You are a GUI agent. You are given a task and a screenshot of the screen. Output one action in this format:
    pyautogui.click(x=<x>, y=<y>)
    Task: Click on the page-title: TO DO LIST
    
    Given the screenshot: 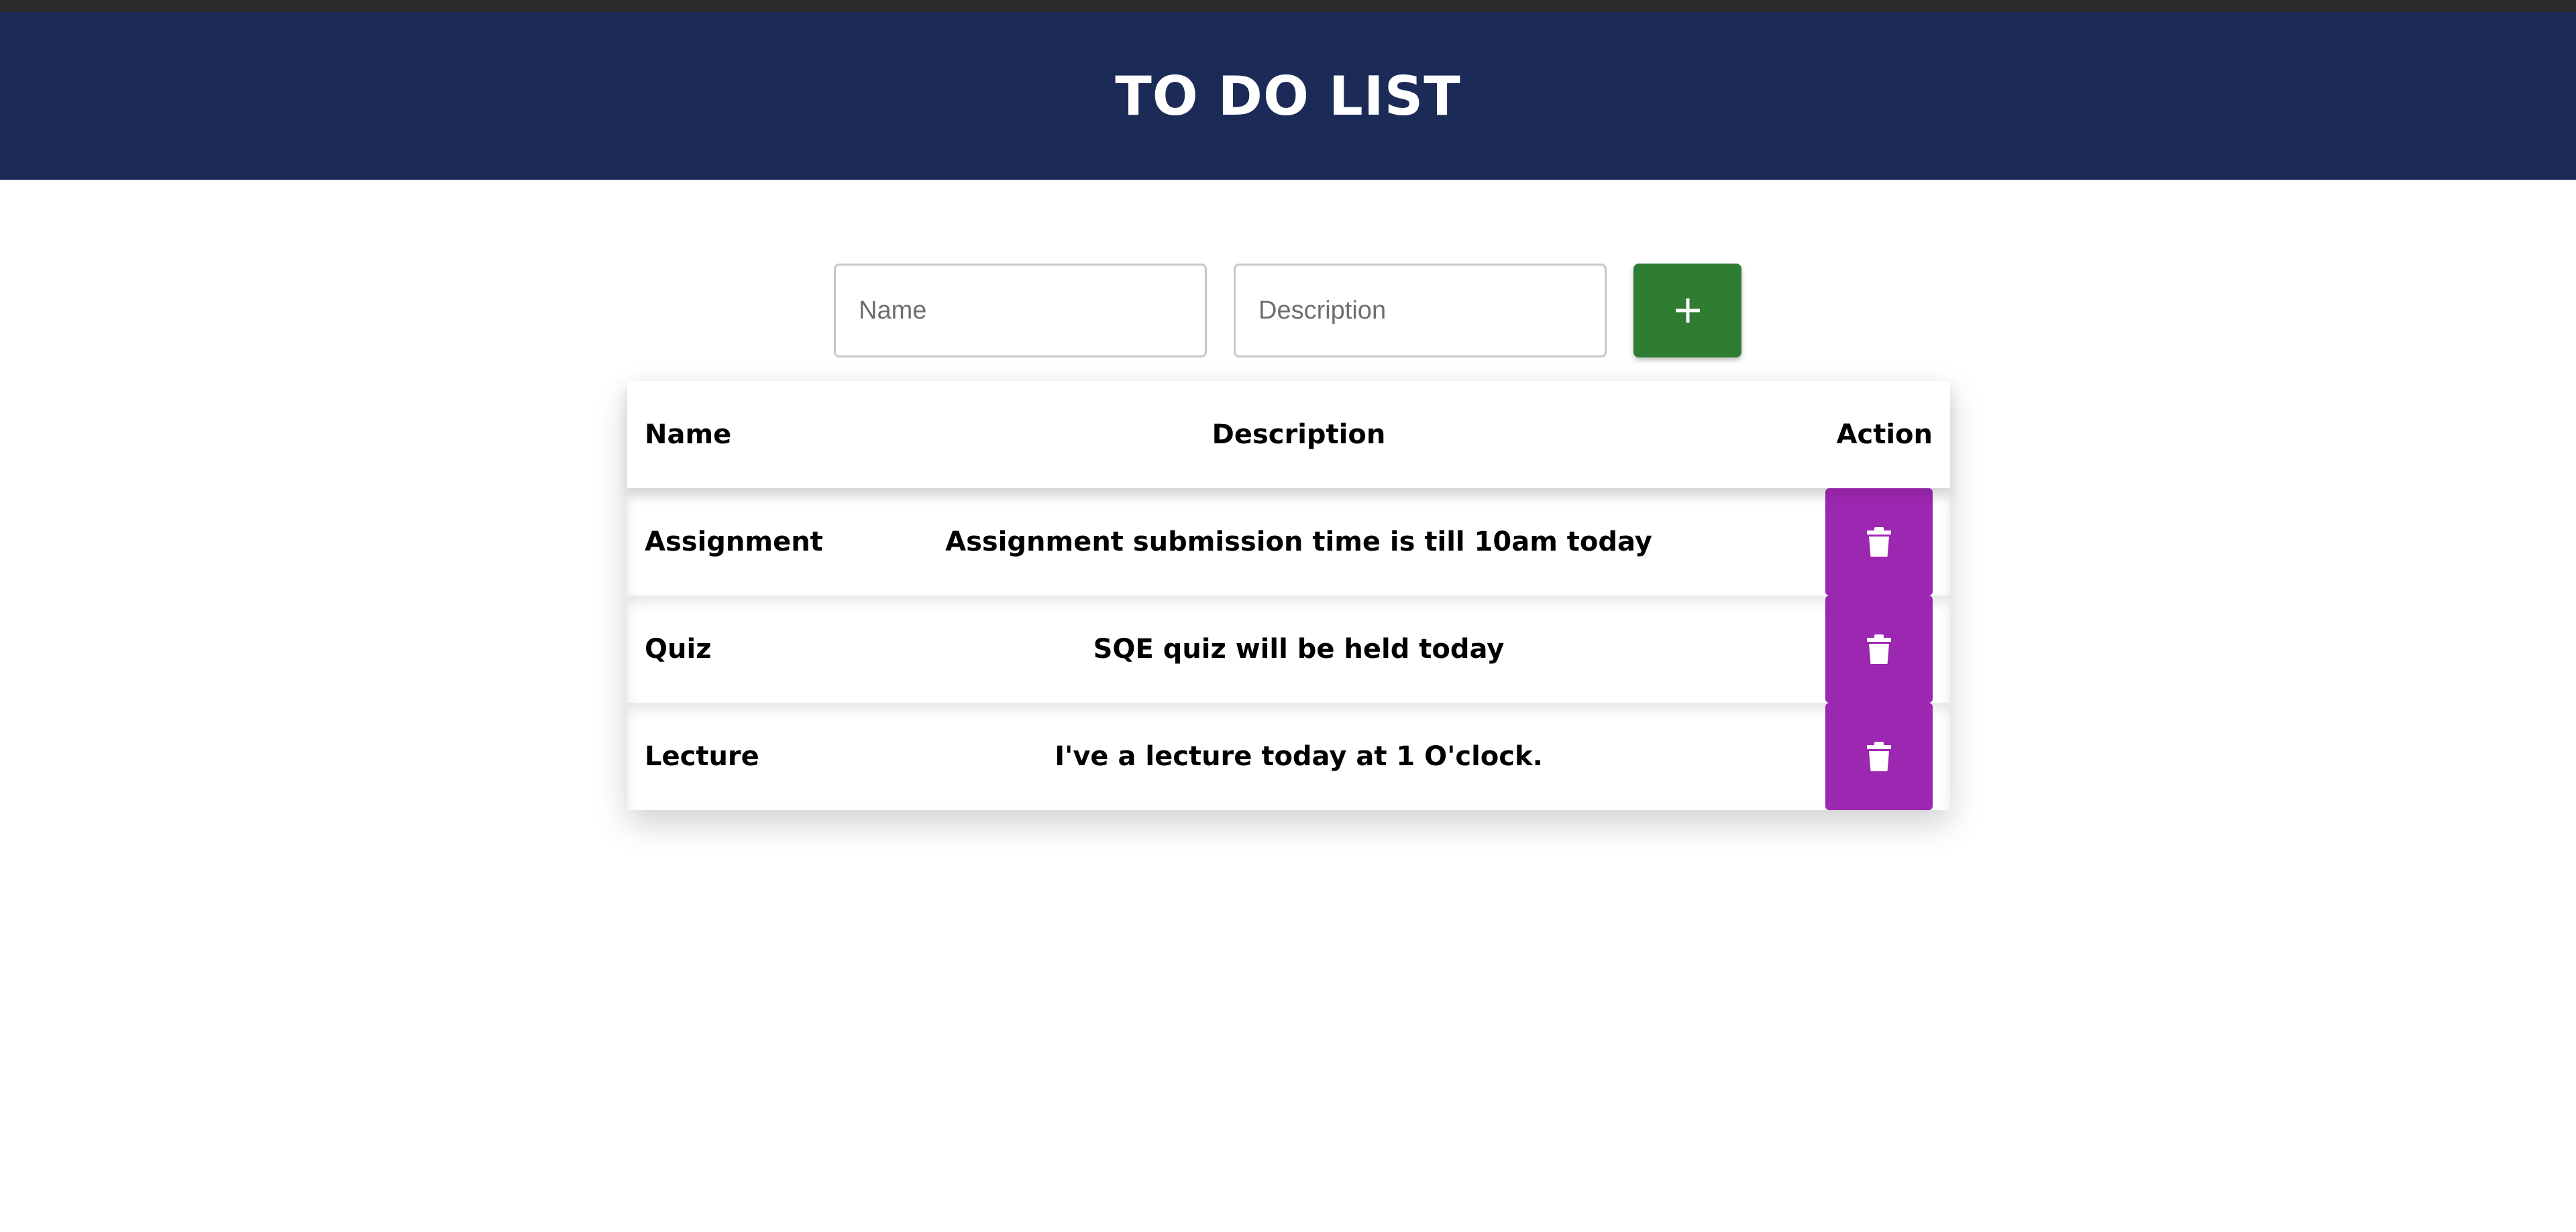 What is the action you would take?
    pyautogui.click(x=1288, y=95)
    